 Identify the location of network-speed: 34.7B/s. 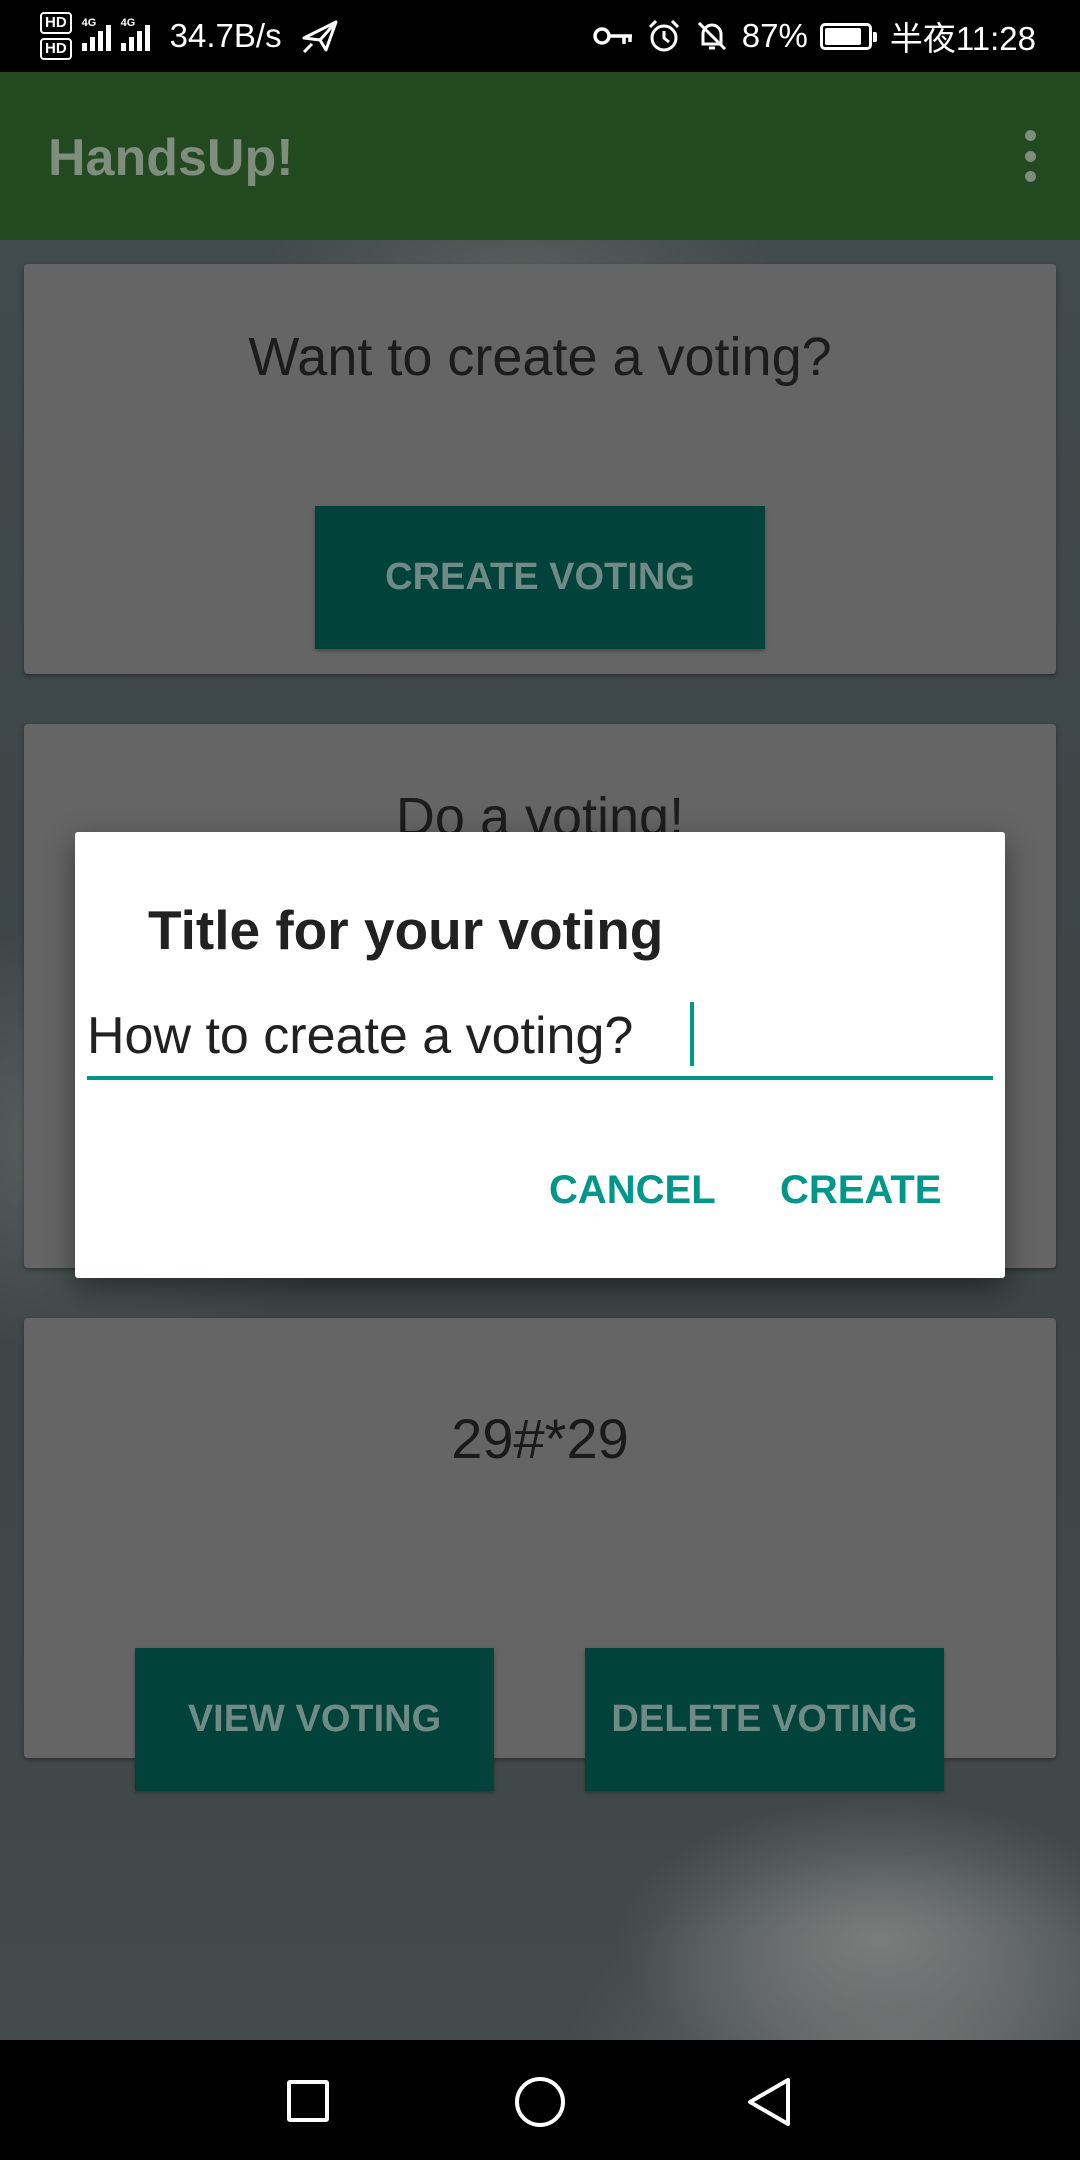
(225, 35).